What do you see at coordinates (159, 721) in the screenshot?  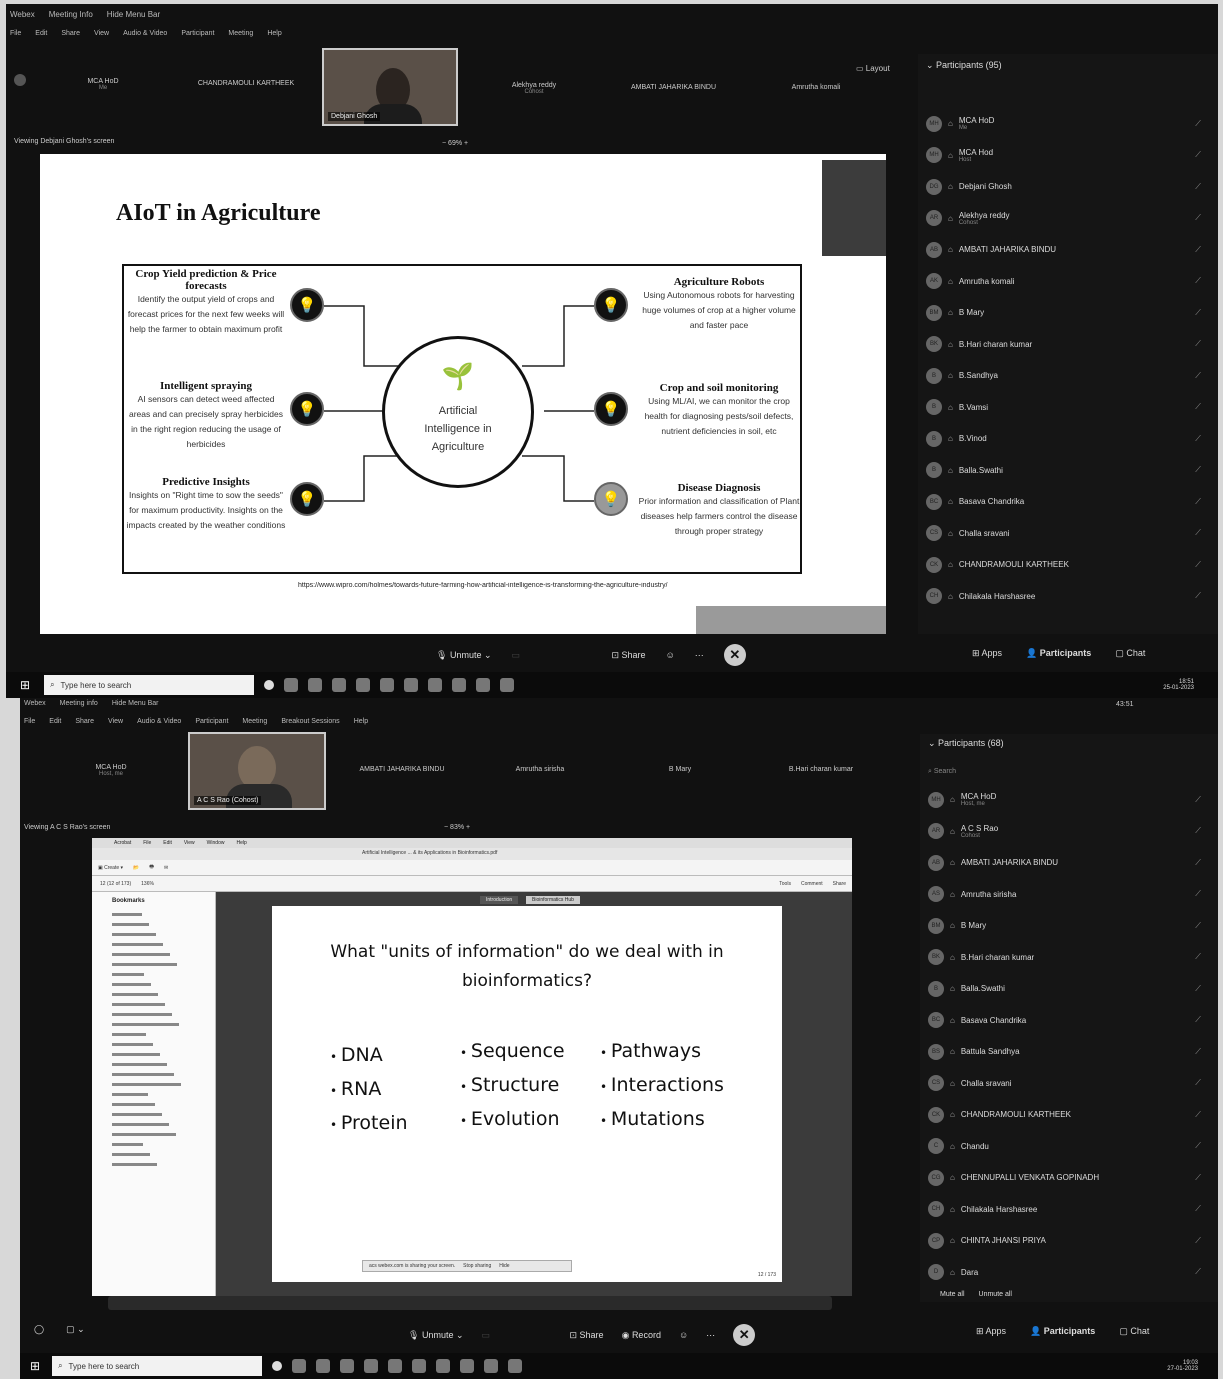 I see `menu-audio-video: Audio & Video` at bounding box center [159, 721].